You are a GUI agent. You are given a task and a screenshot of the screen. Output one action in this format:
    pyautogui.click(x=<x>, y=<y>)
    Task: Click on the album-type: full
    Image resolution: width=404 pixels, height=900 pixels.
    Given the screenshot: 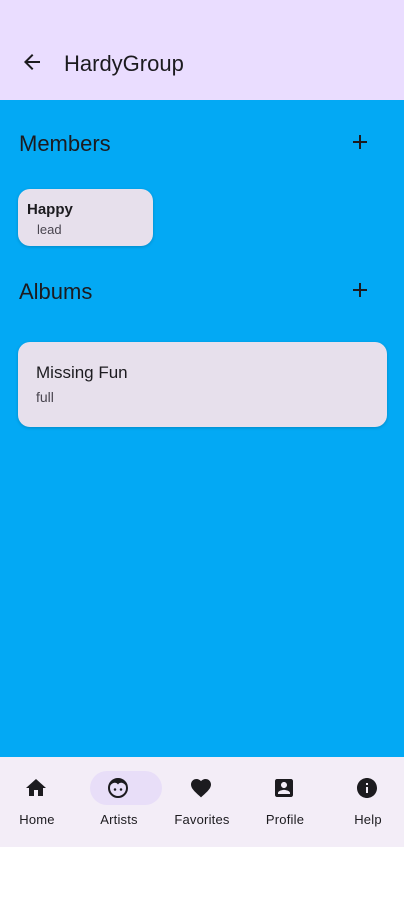 What is the action you would take?
    pyautogui.click(x=45, y=397)
    